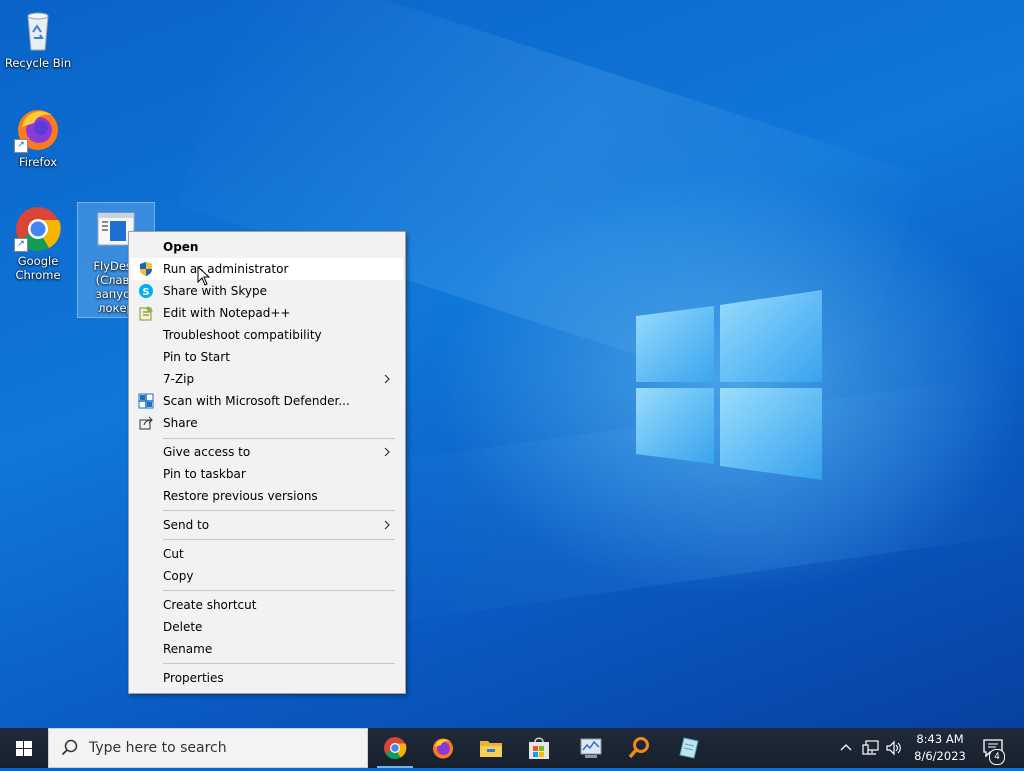 Image resolution: width=1024 pixels, height=771 pixels. Describe the element at coordinates (38, 162) in the screenshot. I see `desktop-icon-label: Firefox` at that location.